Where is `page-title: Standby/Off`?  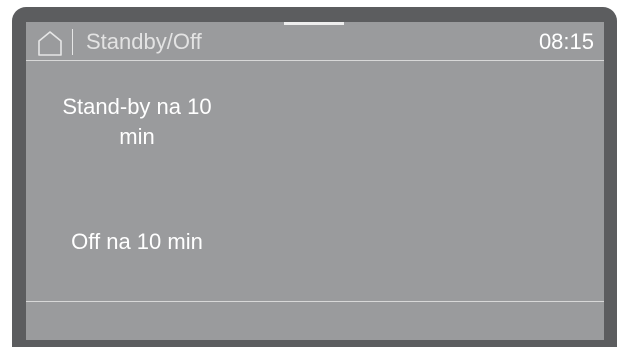 page-title: Standby/Off is located at coordinates (144, 41).